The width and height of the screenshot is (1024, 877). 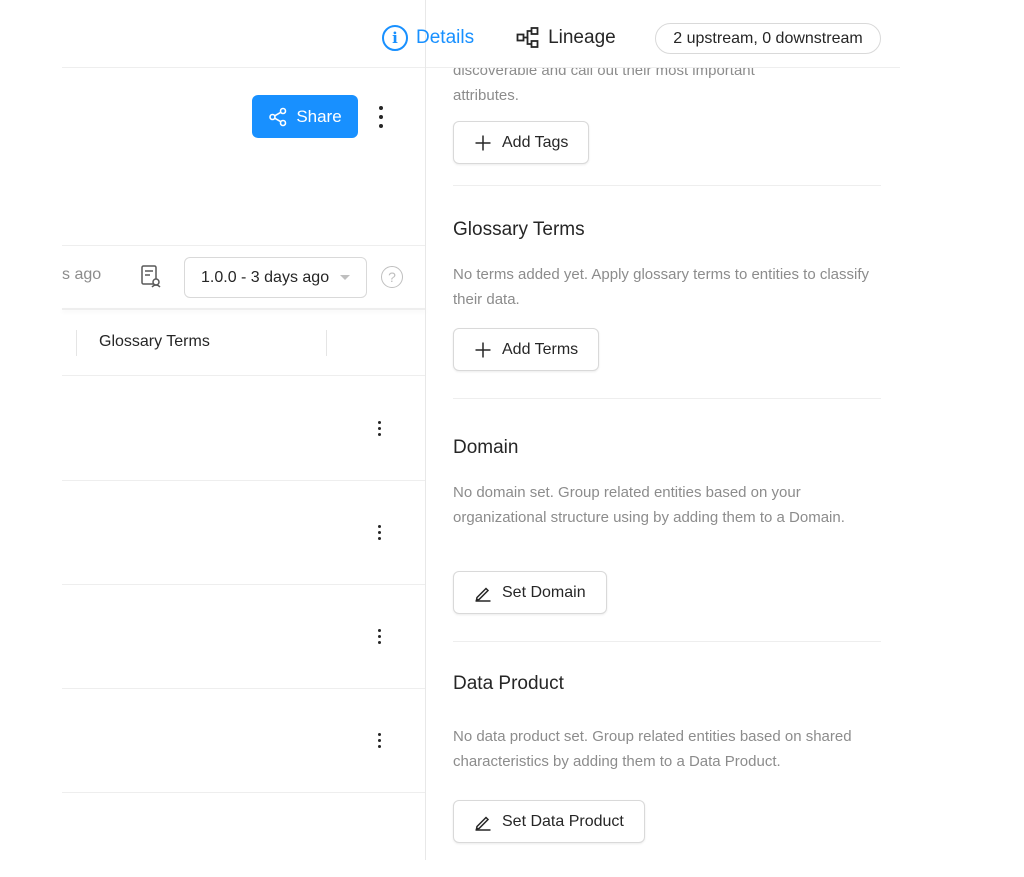 I want to click on lineage-summary-badge: 2 upstream, 0 downstream, so click(x=768, y=38).